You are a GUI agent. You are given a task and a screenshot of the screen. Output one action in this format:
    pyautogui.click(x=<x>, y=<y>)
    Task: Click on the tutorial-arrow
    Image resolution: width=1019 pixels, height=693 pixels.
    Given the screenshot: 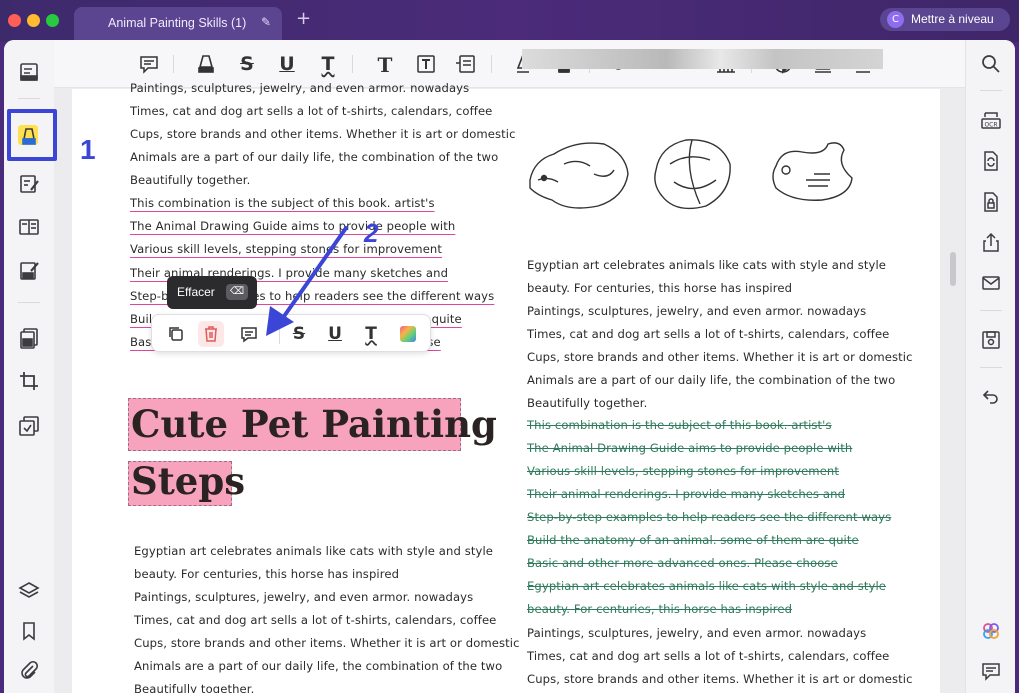 What is the action you would take?
    pyautogui.click(x=307, y=281)
    